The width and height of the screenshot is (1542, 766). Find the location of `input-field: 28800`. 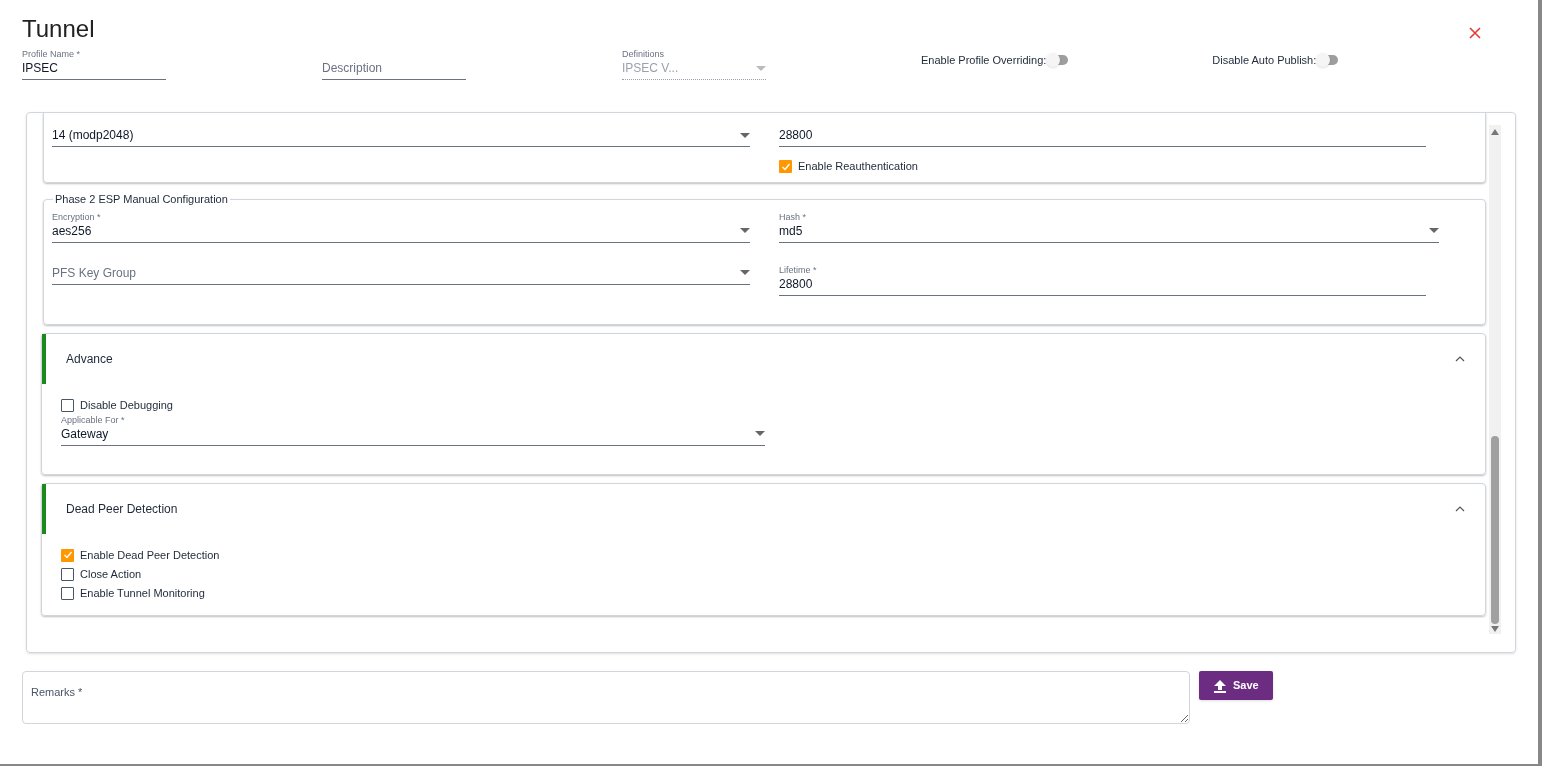

input-field: 28800 is located at coordinates (1102, 137).